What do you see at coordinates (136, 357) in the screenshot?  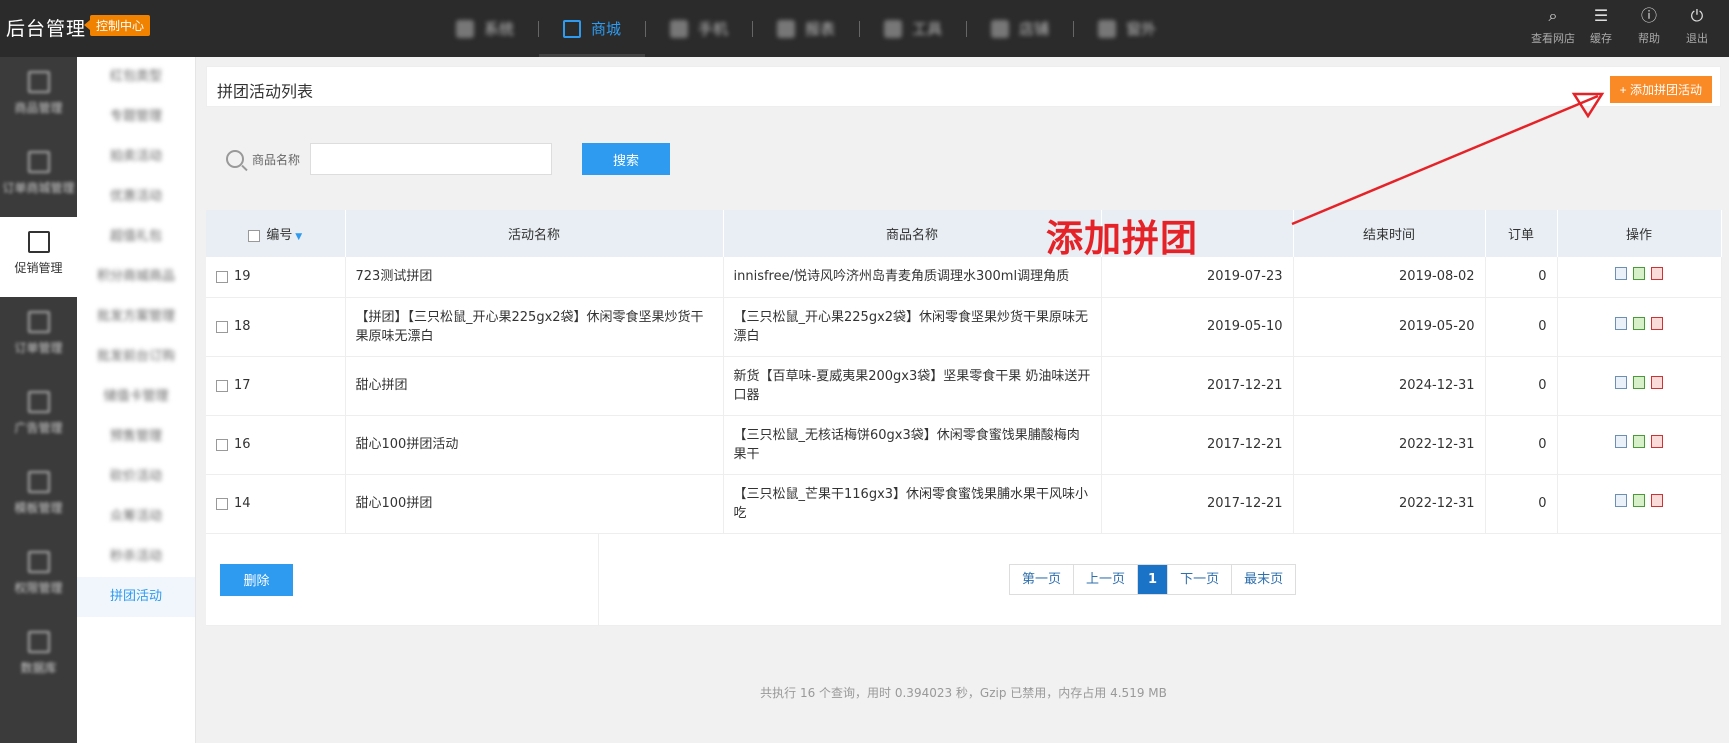 I see `subnav-item: 批发前台订购` at bounding box center [136, 357].